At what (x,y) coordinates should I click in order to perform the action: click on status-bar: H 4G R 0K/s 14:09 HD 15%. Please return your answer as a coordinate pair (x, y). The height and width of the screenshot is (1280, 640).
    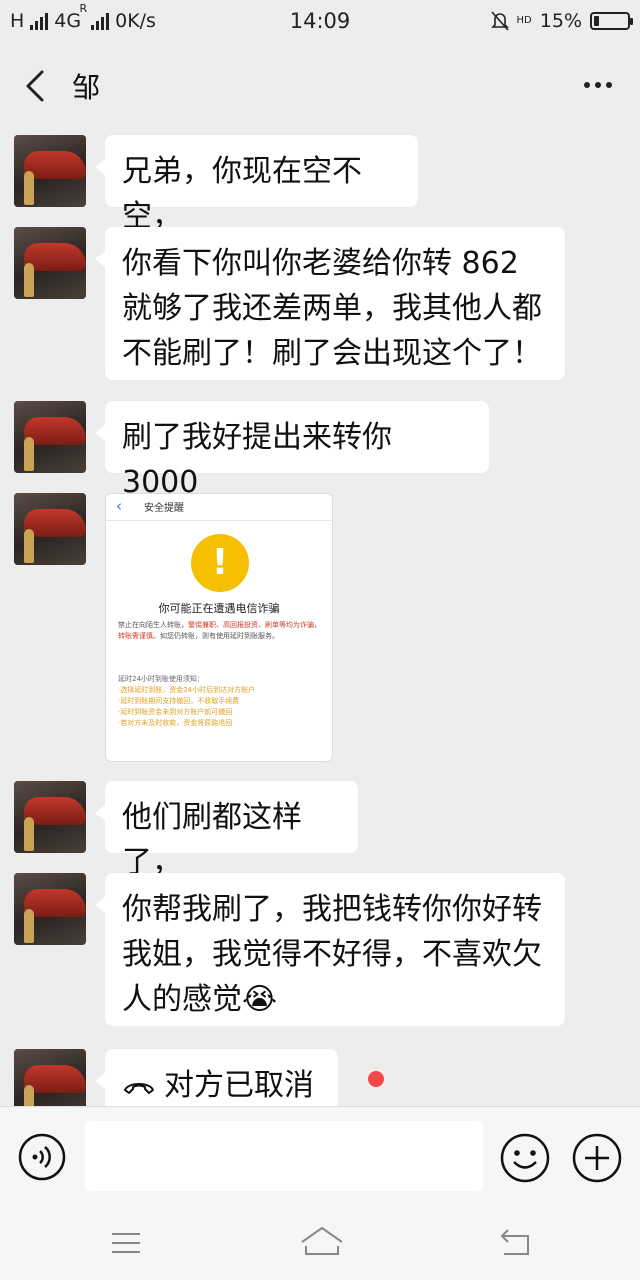
    Looking at the image, I should click on (320, 22).